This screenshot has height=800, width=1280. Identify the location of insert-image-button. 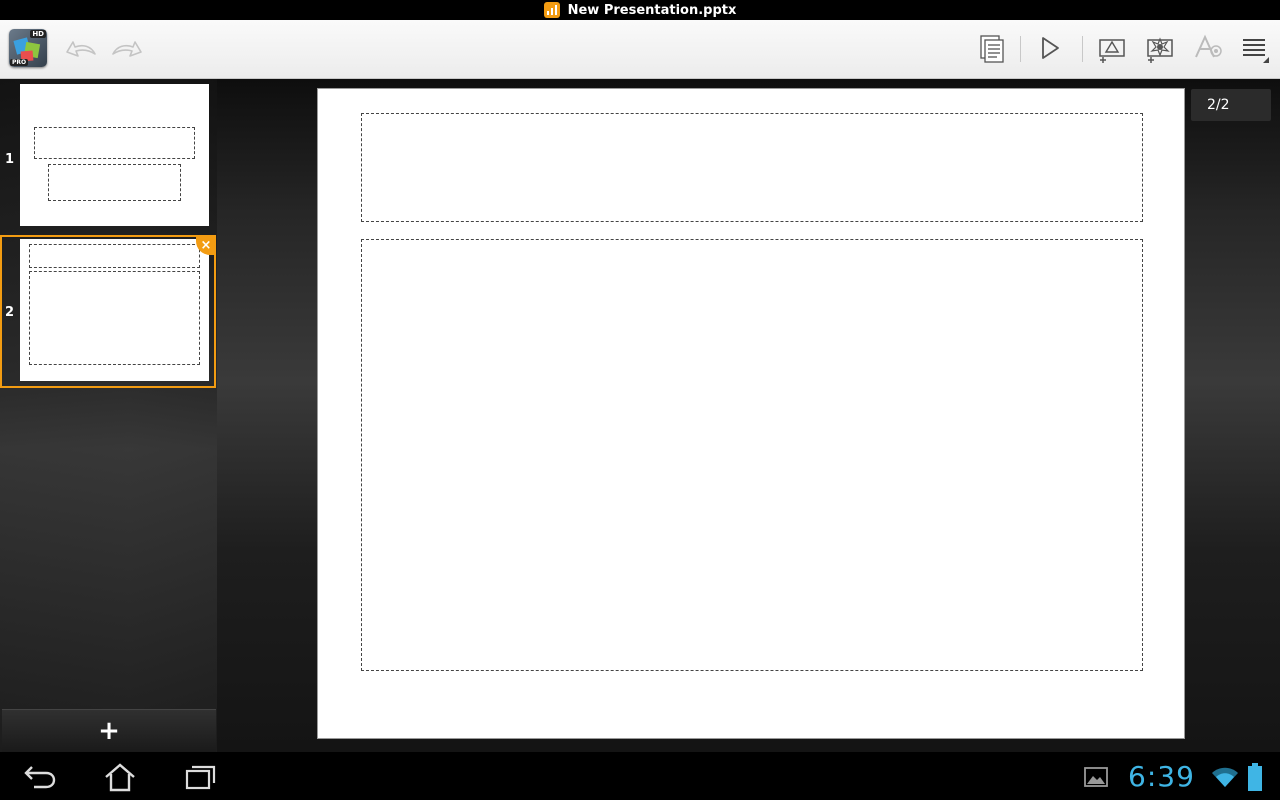
(1160, 48).